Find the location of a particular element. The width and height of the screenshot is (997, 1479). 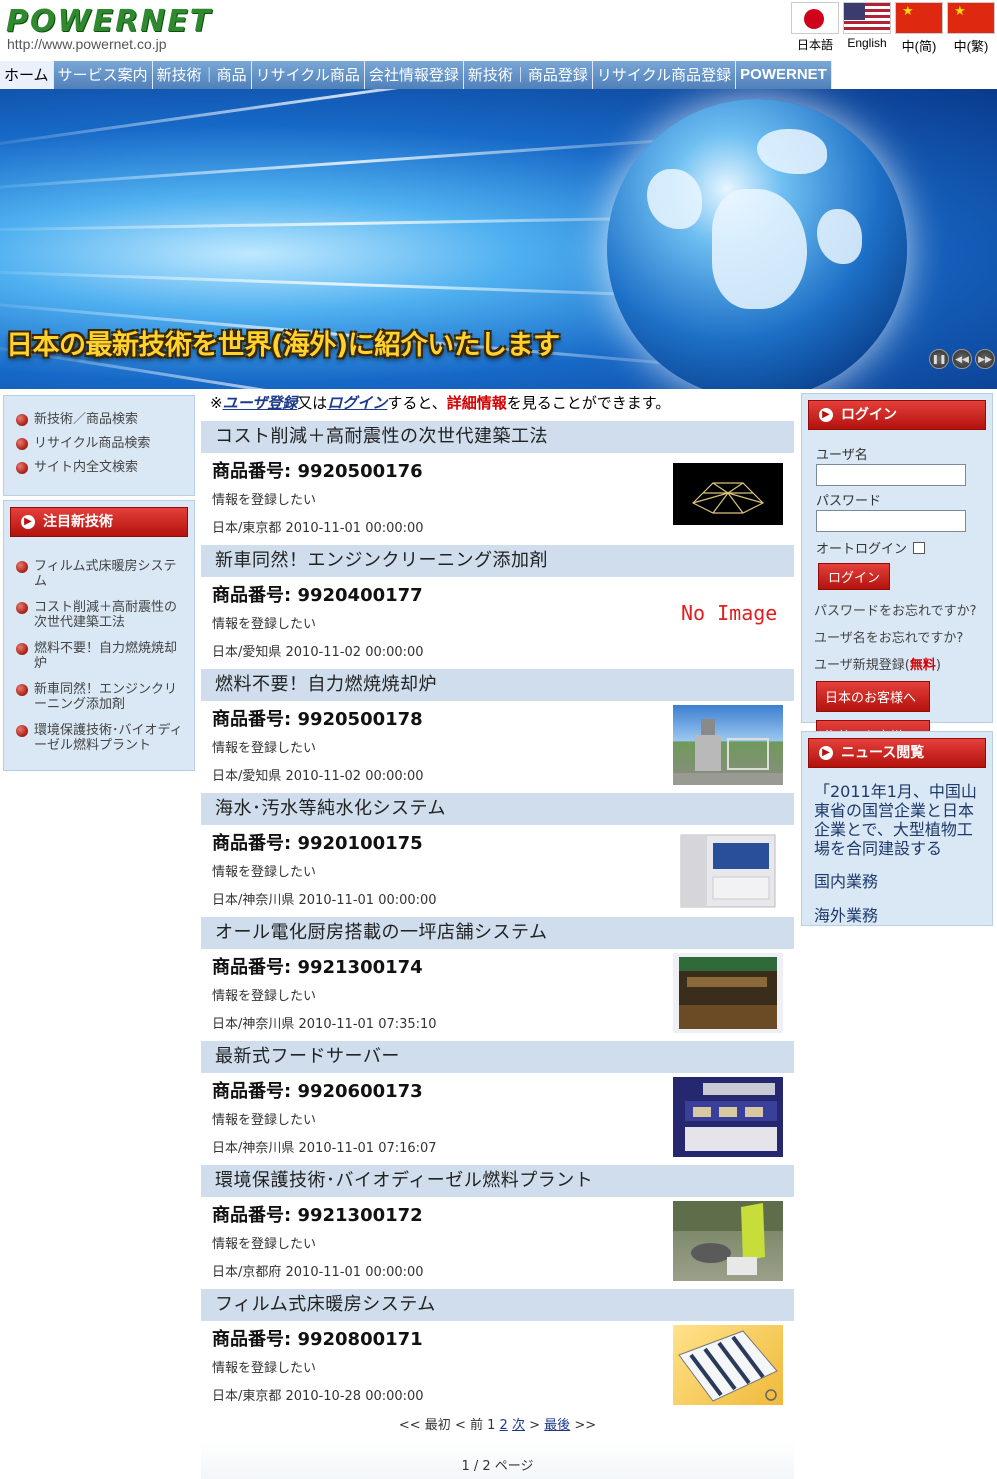

register-label: ユーザ新規登録( is located at coordinates (862, 665).